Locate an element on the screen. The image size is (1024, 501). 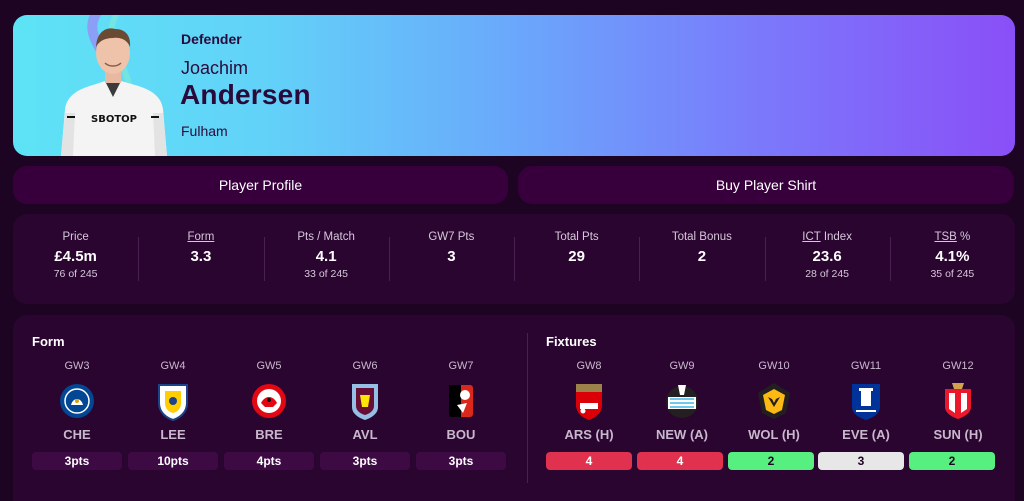
player-first-name: Joachim is located at coordinates (215, 68).